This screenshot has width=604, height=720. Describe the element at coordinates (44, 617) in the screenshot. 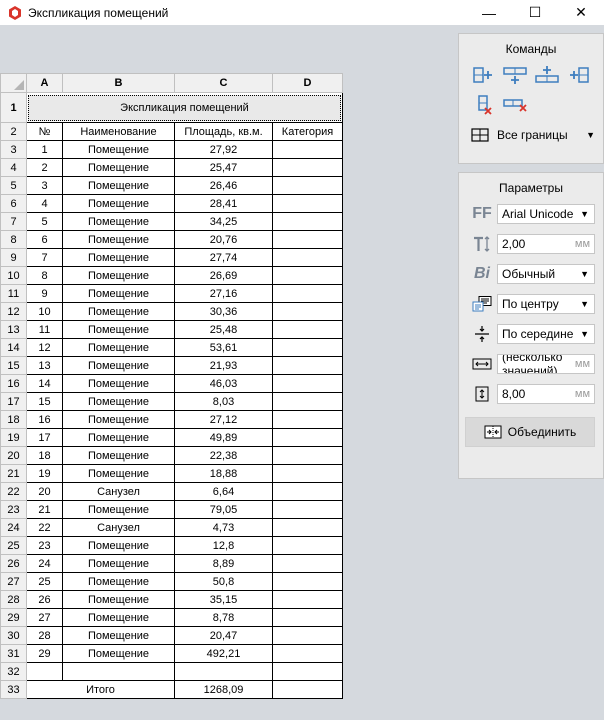

I see `cell-number: 27` at that location.